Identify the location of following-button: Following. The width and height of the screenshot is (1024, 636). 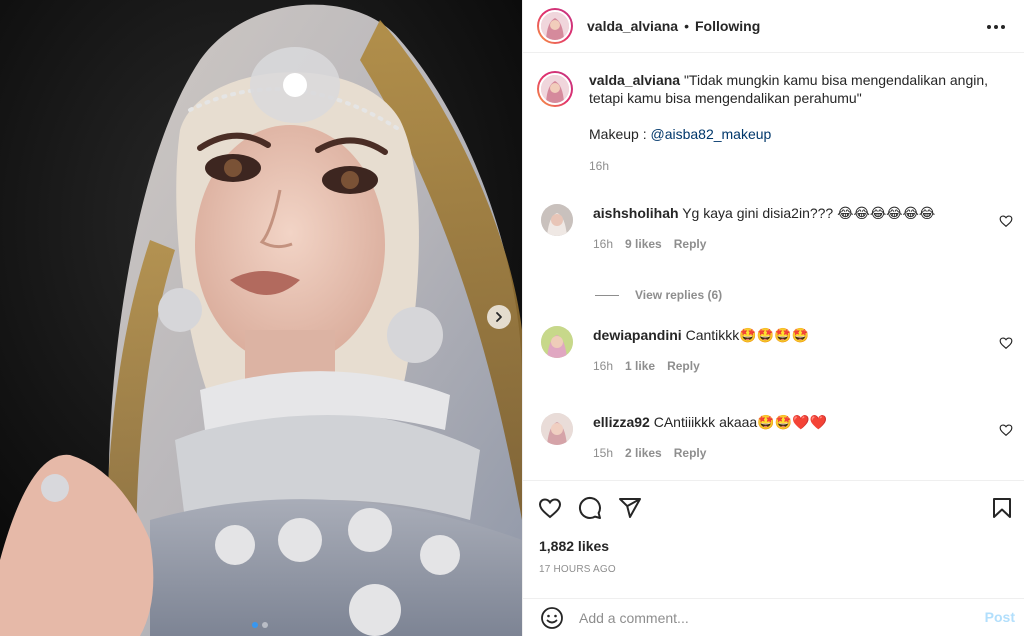
(727, 26).